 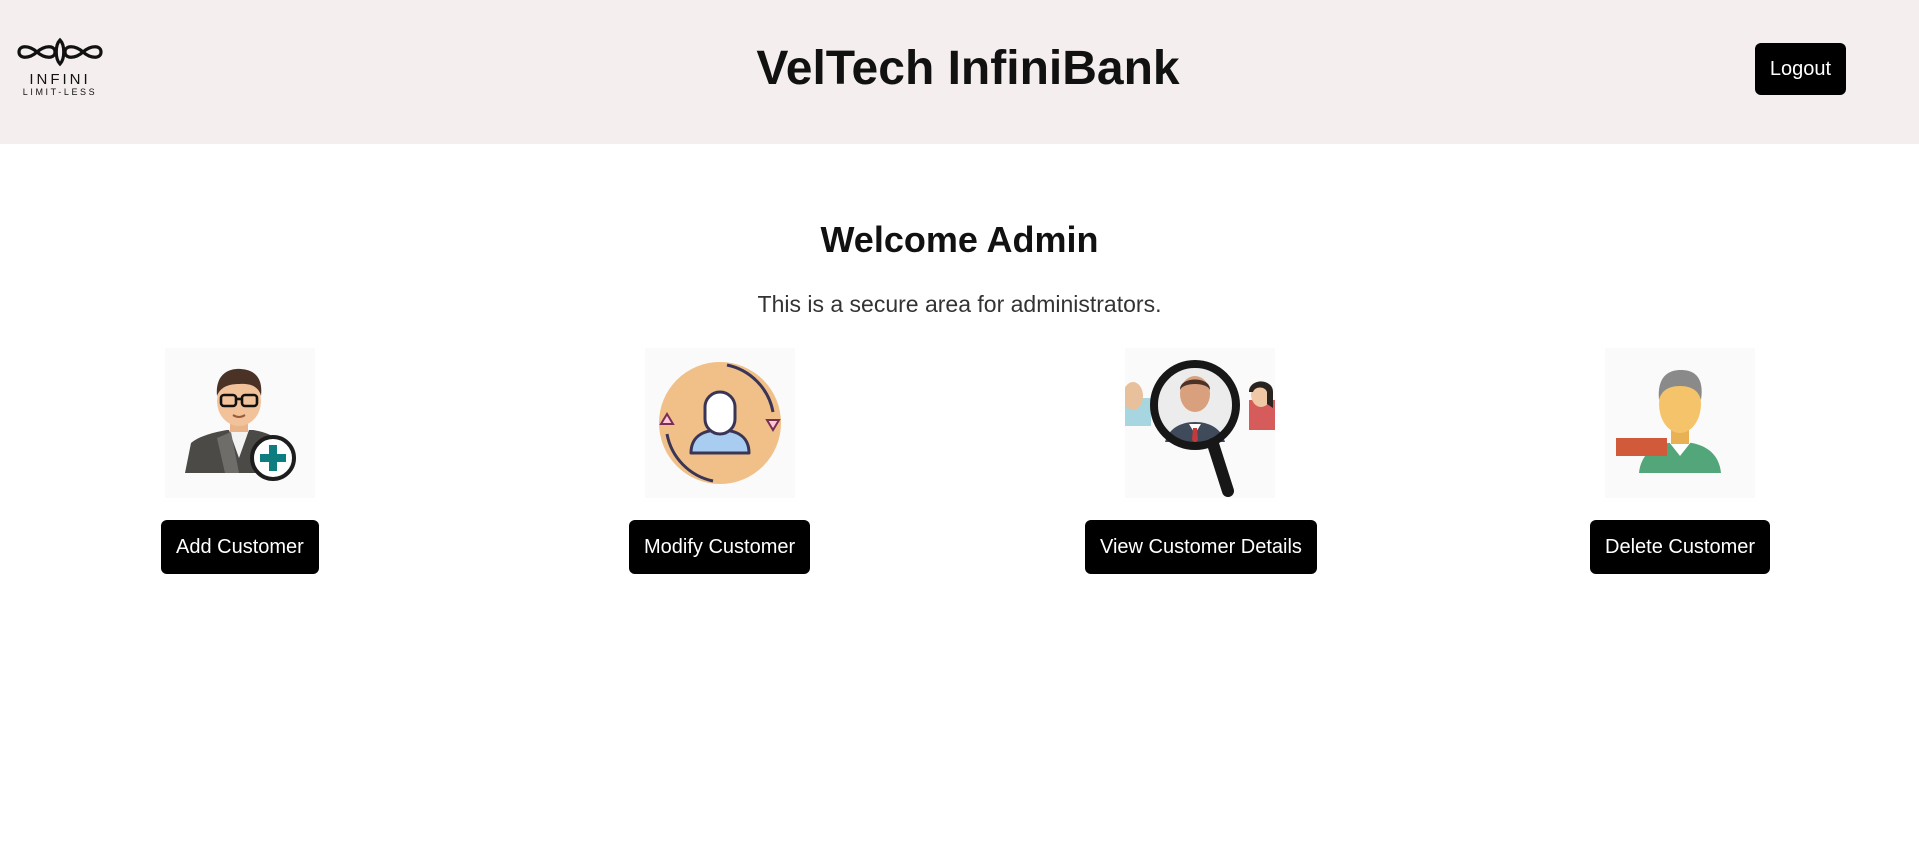 I want to click on app-title: VelTech InfiniBank, so click(x=968, y=68).